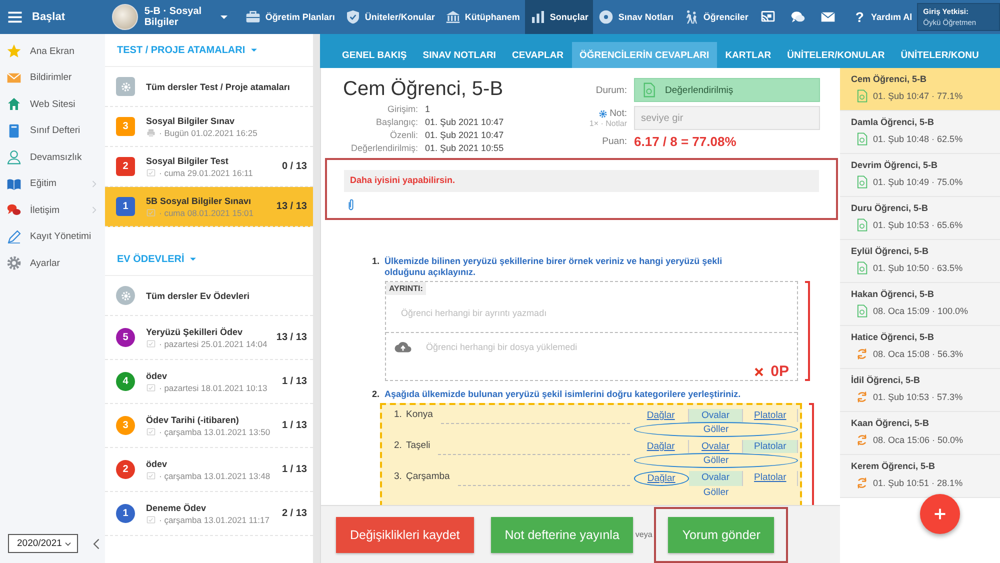  Describe the element at coordinates (390, 17) in the screenshot. I see `nav-item: Üniteler/Konular` at that location.